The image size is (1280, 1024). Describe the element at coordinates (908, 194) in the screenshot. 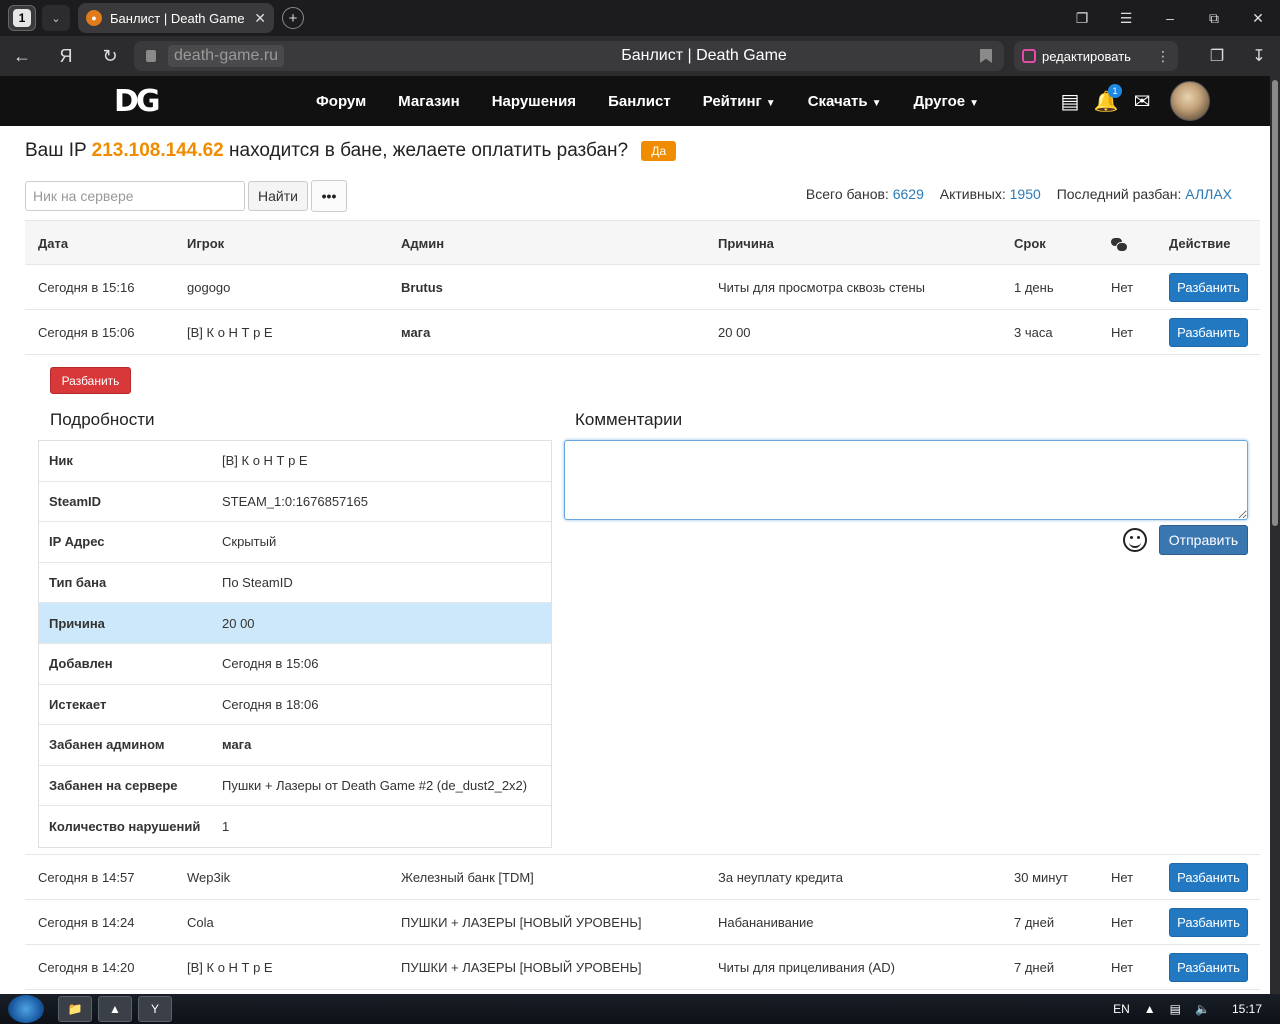

I see `stats-total-value: 6629` at that location.